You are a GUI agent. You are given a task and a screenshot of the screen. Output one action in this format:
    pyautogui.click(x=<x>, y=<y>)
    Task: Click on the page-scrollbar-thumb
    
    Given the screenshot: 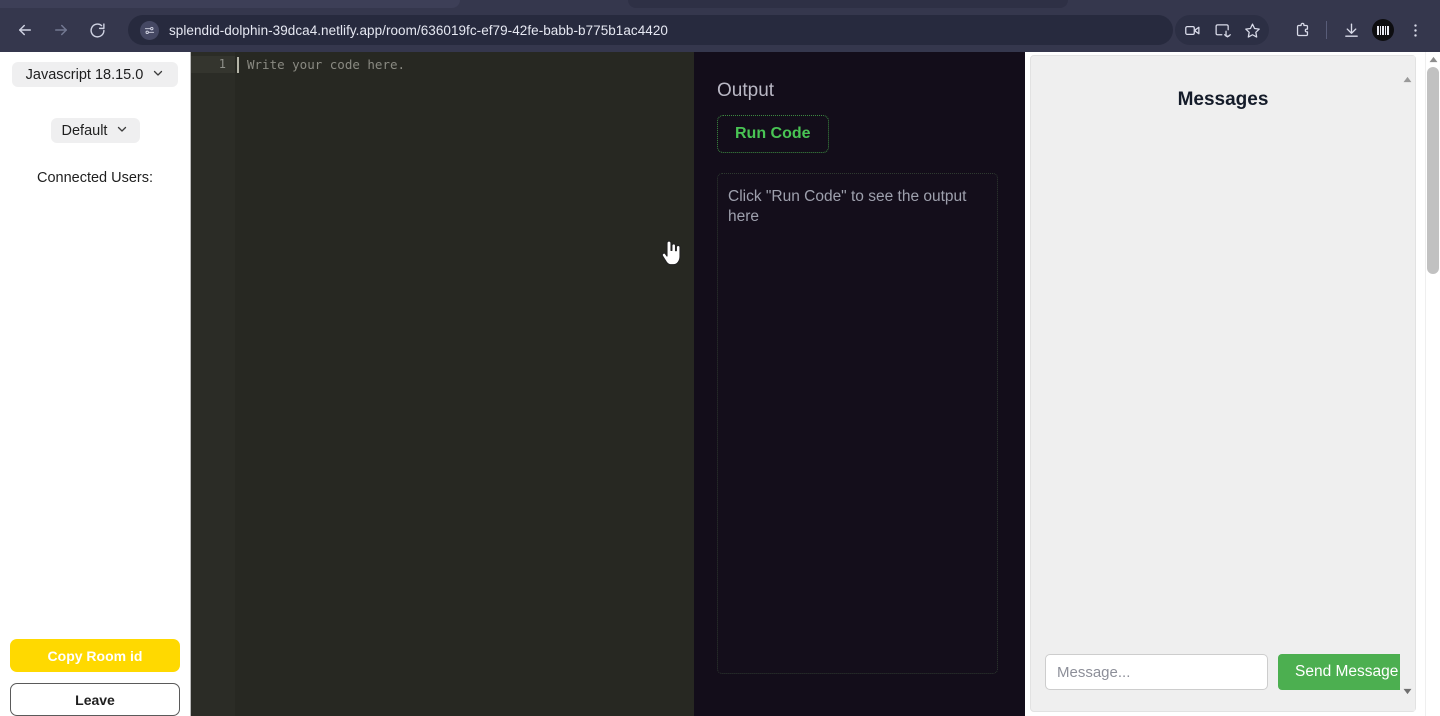 What is the action you would take?
    pyautogui.click(x=1433, y=170)
    